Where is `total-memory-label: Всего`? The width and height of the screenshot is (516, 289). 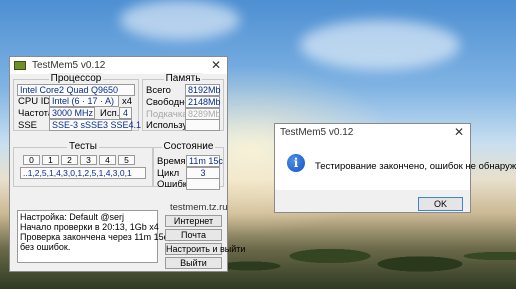
total-memory-label: Всего is located at coordinates (158, 90).